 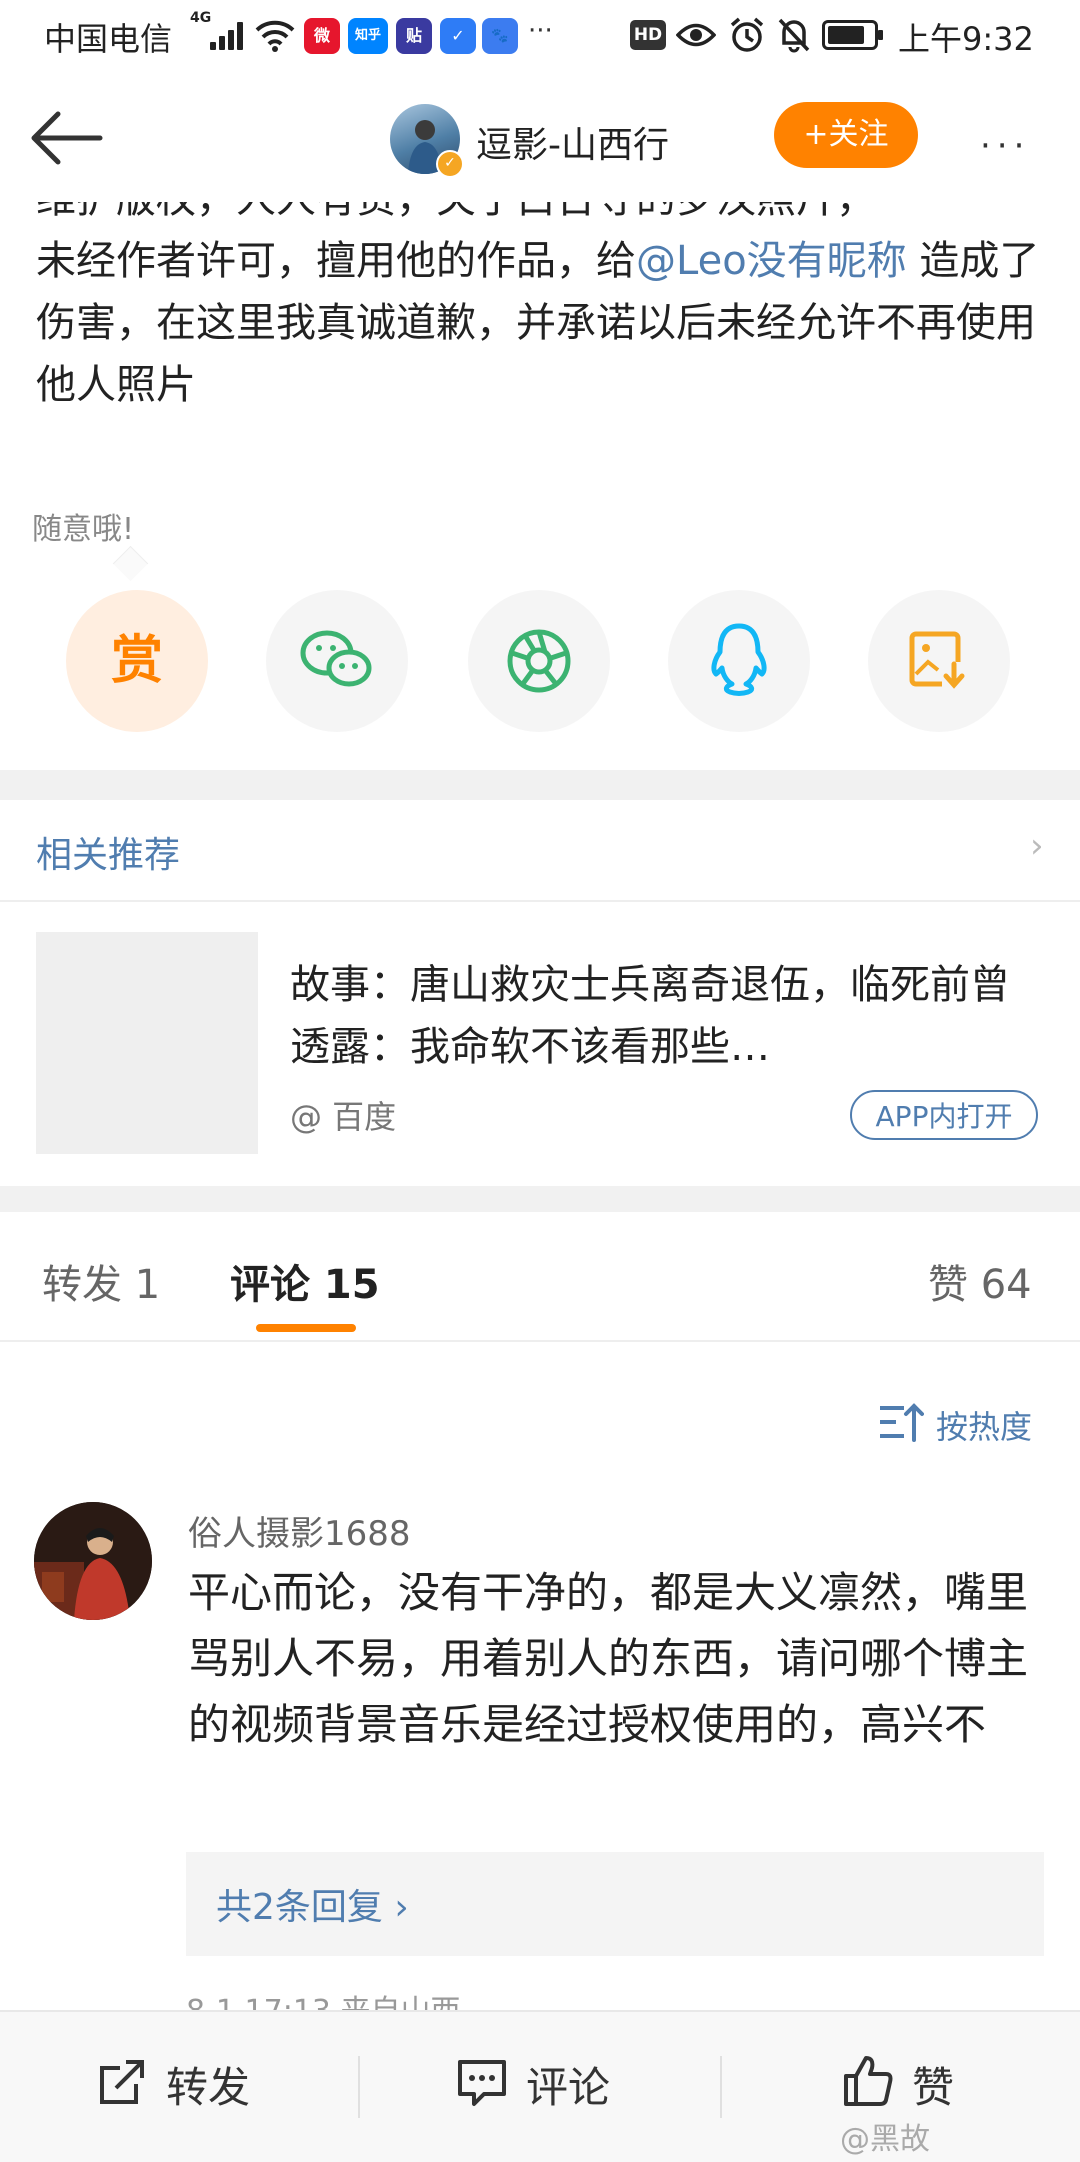 What do you see at coordinates (794, 35) in the screenshot?
I see `mute-icon` at bounding box center [794, 35].